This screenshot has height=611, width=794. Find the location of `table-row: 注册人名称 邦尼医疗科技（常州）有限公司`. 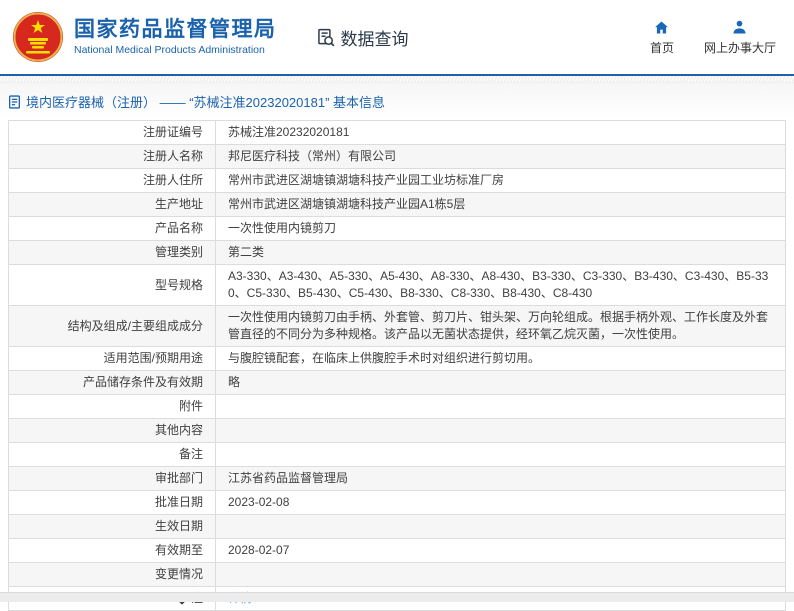

table-row: 注册人名称 邦尼医疗科技（常州）有限公司 is located at coordinates (397, 156).